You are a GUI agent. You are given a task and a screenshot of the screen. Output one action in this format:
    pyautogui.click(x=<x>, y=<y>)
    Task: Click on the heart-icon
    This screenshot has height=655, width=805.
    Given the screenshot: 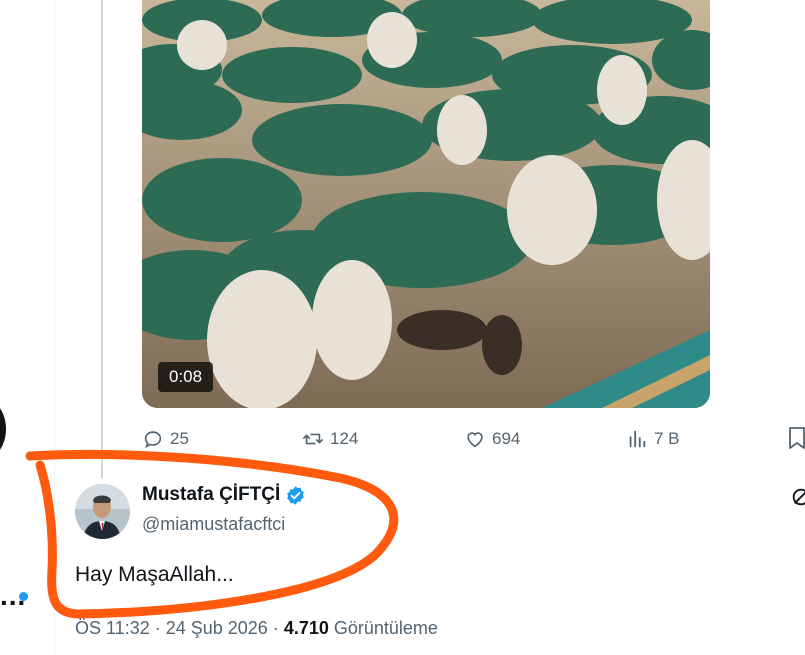 What is the action you would take?
    pyautogui.click(x=475, y=440)
    